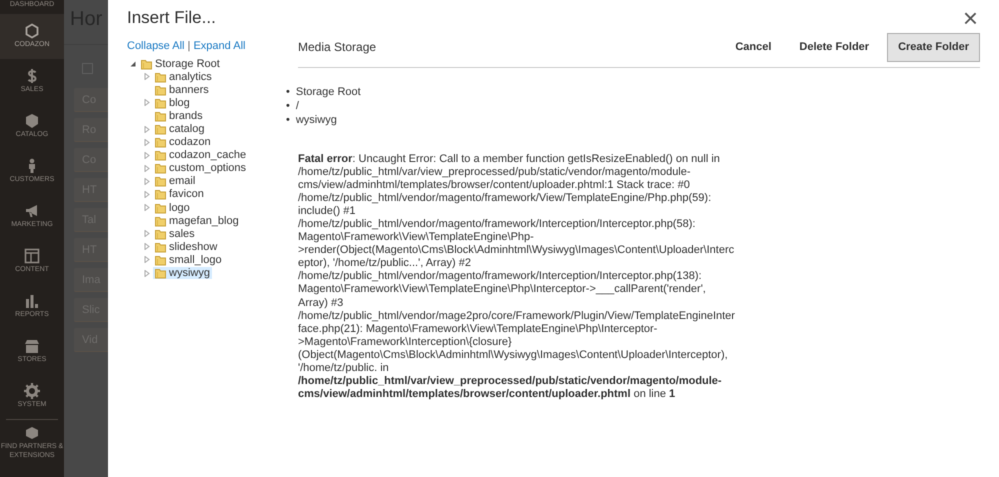  What do you see at coordinates (753, 47) in the screenshot?
I see `action-link: Cancel` at bounding box center [753, 47].